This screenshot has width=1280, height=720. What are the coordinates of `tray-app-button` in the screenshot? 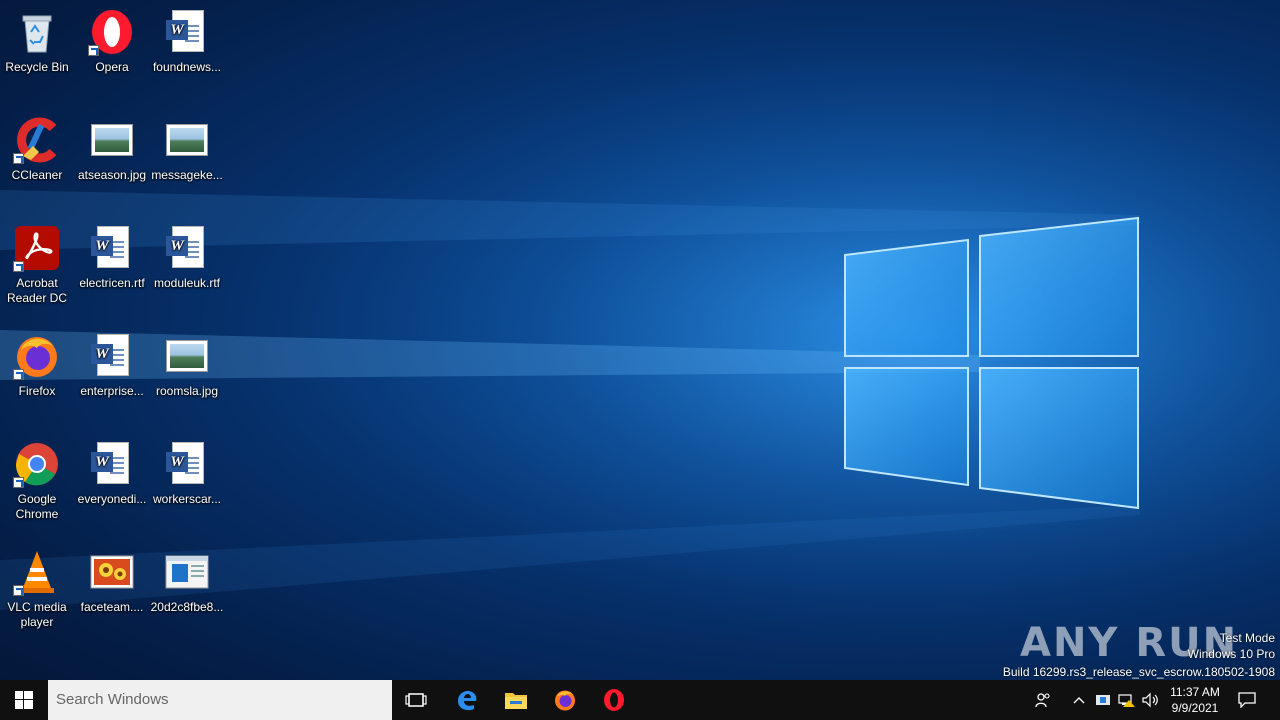 It's located at (1103, 700).